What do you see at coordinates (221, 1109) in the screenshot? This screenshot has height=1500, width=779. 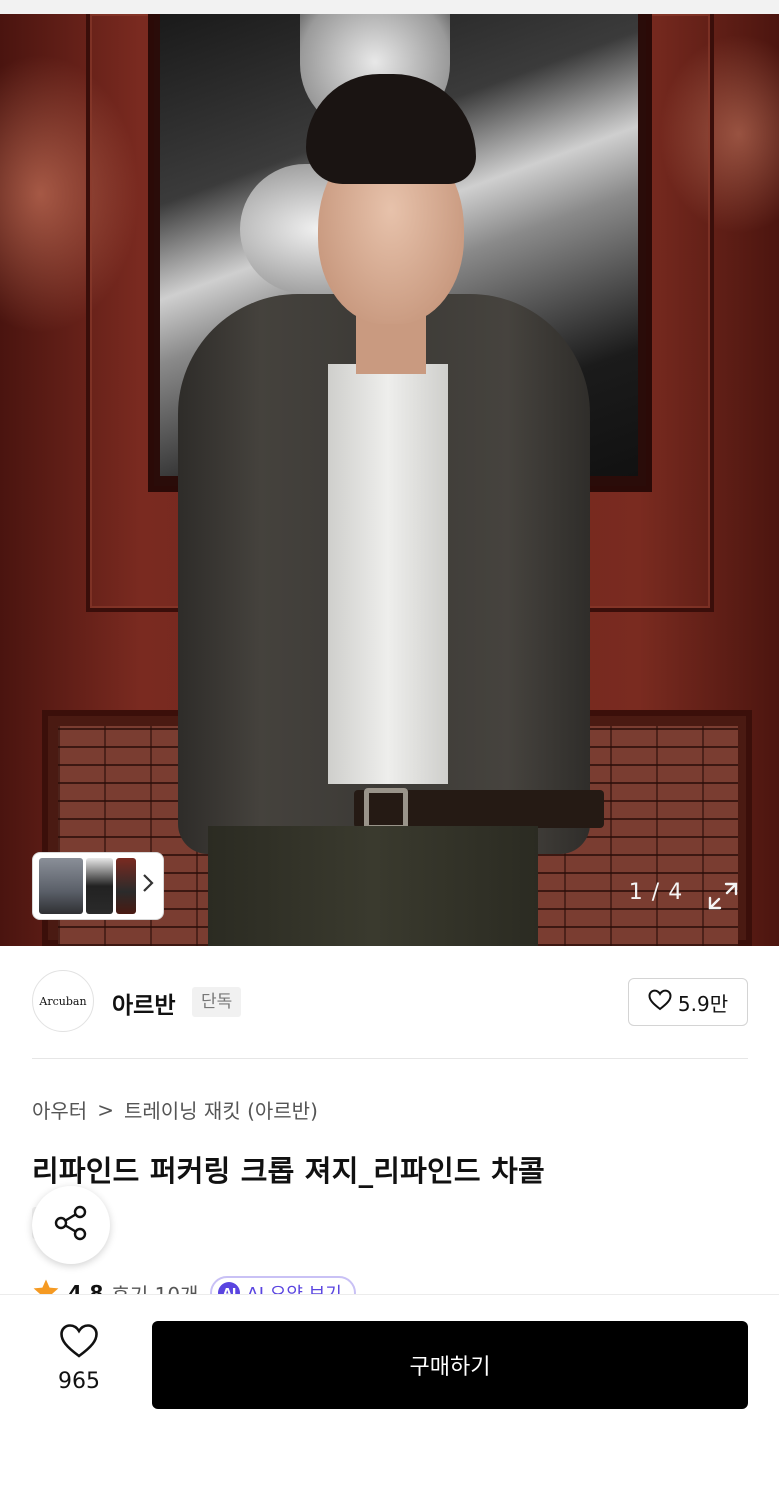 I see `breadcrumb-item-category: 트레이닝 재킷 (아르반)` at bounding box center [221, 1109].